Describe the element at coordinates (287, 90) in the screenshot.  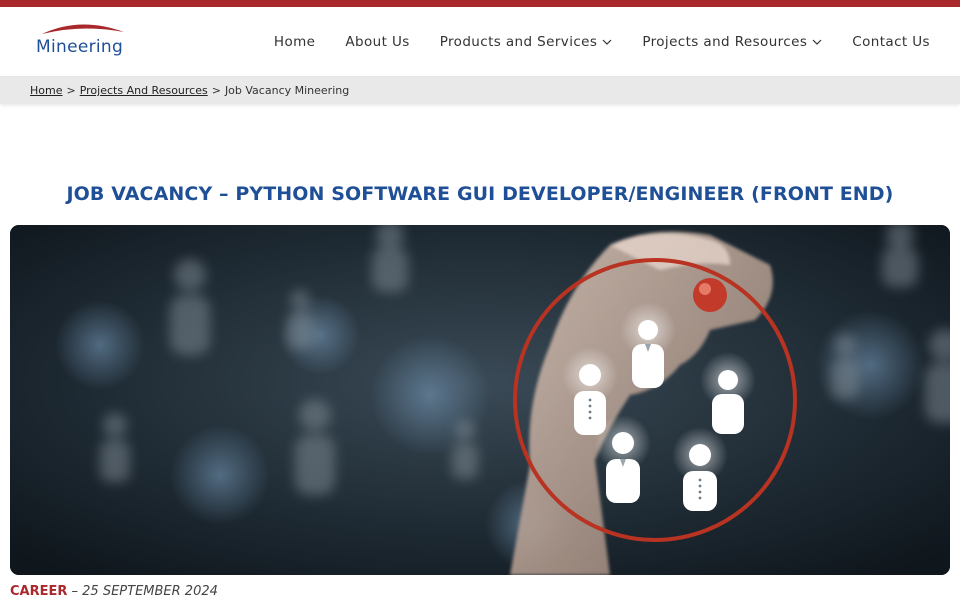
I see `breadcrumb-current: Job Vacancy Mineering` at that location.